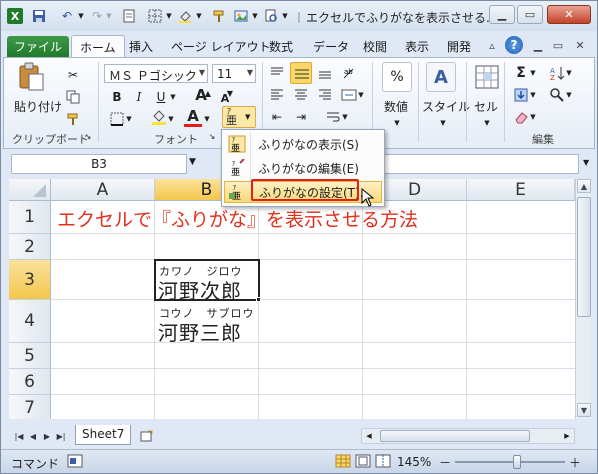 The width and height of the screenshot is (598, 474). What do you see at coordinates (397, 77) in the screenshot?
I see `percent-icon: %` at bounding box center [397, 77].